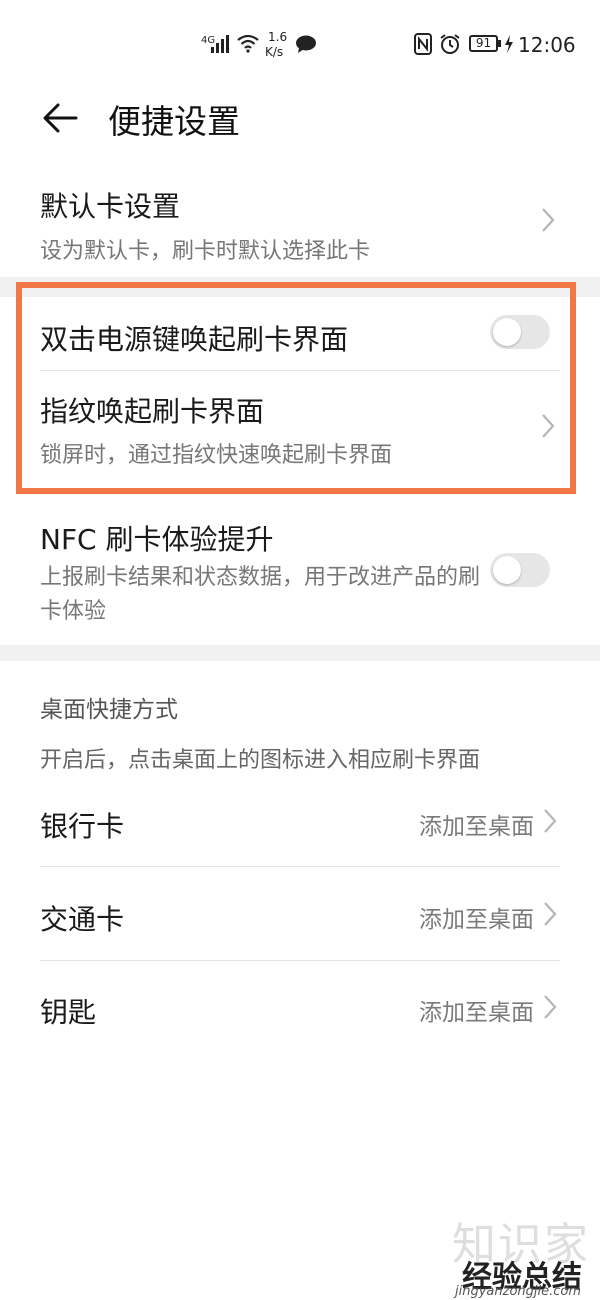 This screenshot has height=1300, width=600. What do you see at coordinates (507, 570) in the screenshot?
I see `toggle-knob` at bounding box center [507, 570].